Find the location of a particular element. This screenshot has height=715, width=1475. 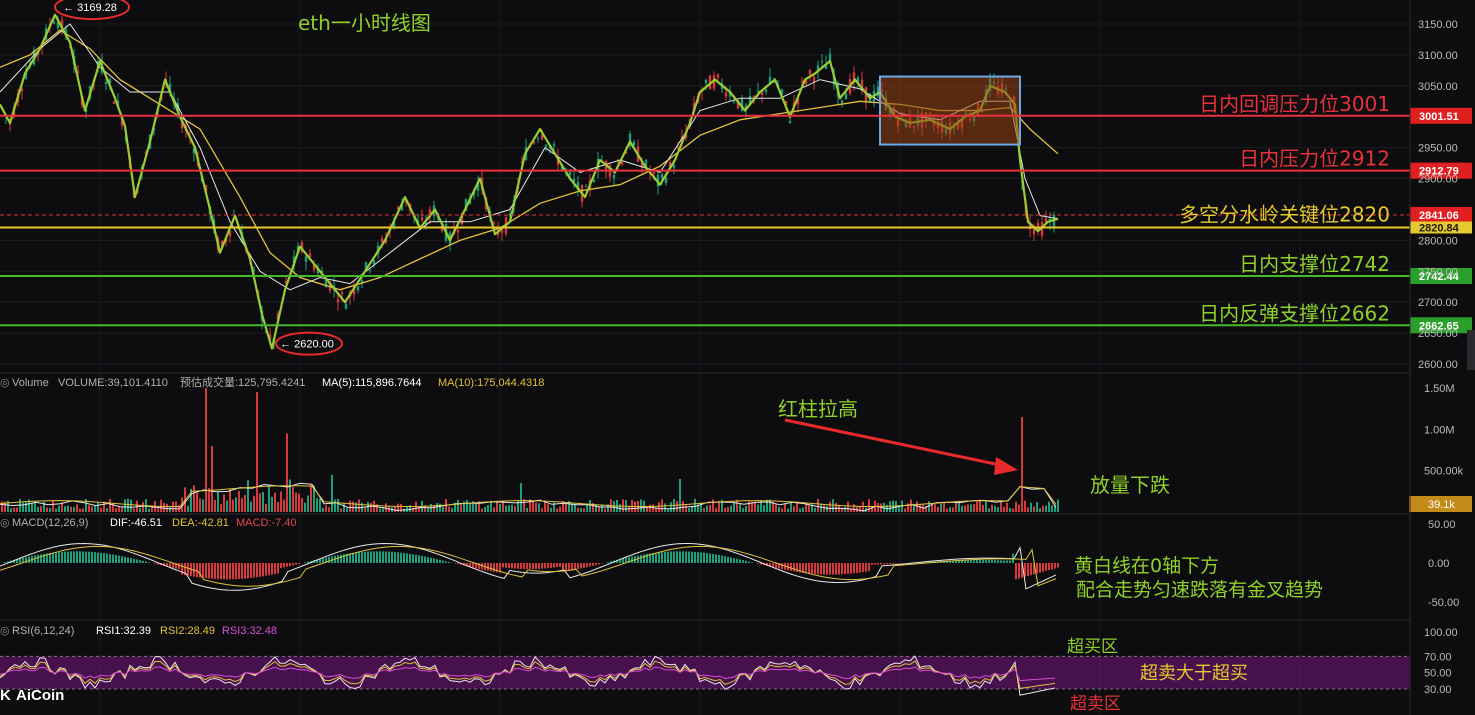

macd-indicator-icon: ◎ is located at coordinates (5, 523).